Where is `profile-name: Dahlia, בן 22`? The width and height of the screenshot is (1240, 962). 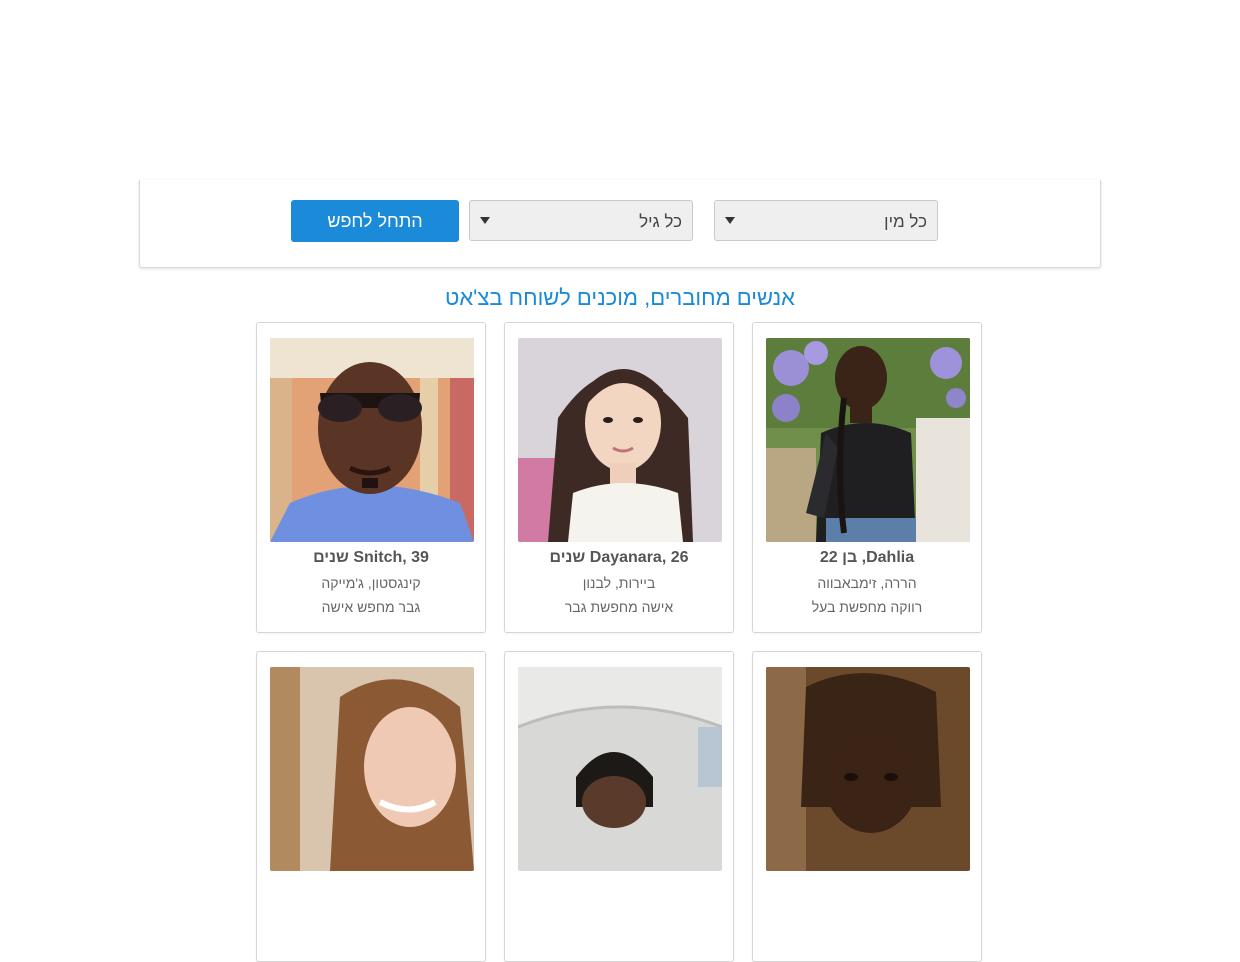 profile-name: Dahlia, בן 22 is located at coordinates (867, 557).